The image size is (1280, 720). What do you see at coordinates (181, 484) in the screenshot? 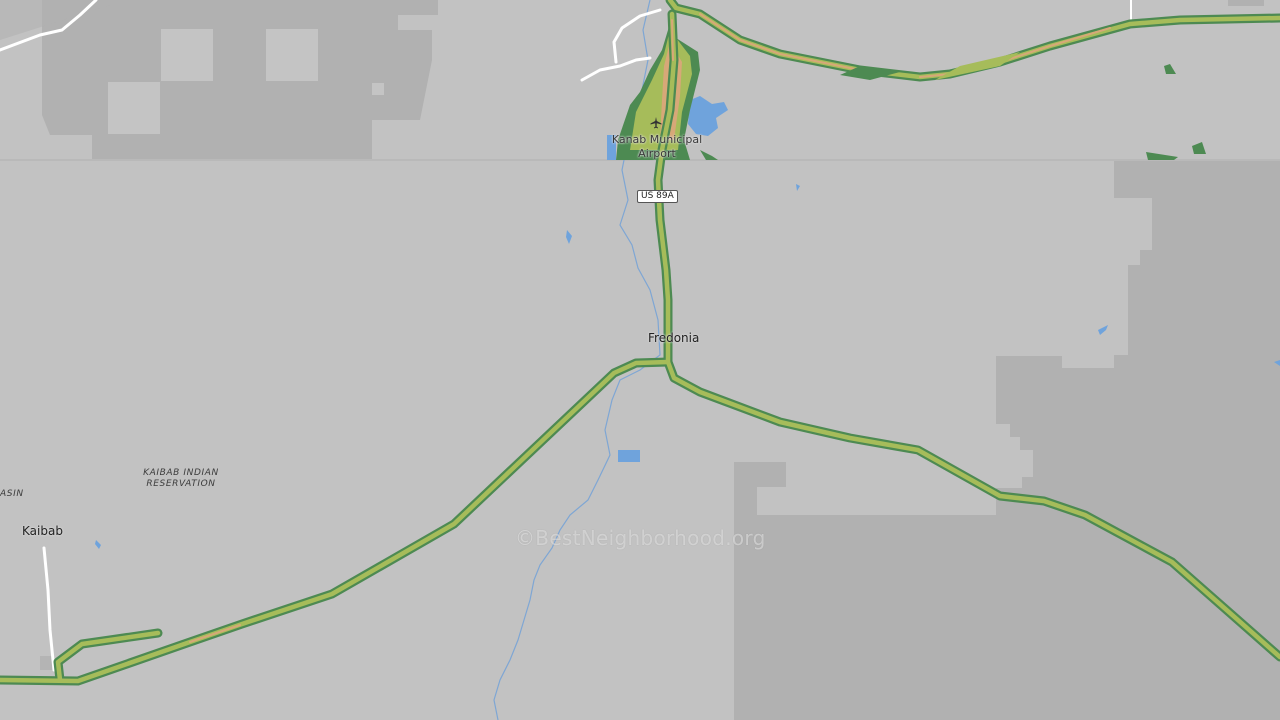
I see `reservation-label-line2: RESERVATION` at bounding box center [181, 484].